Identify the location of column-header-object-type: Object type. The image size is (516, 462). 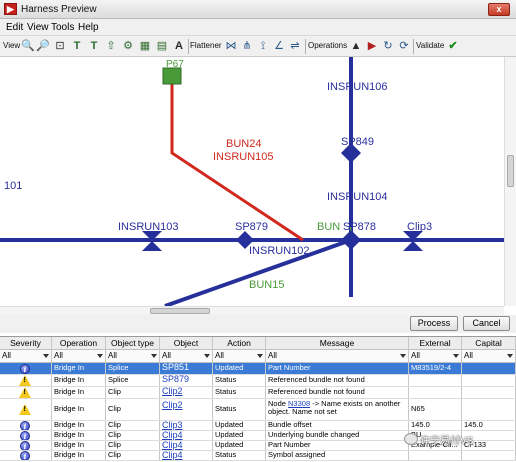
(133, 343).